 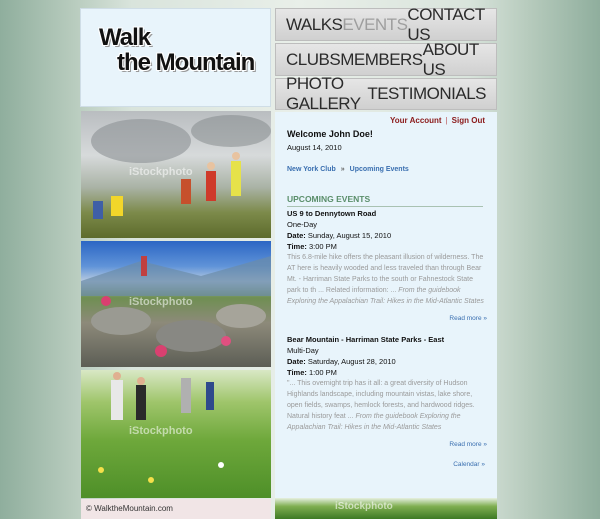 I want to click on grass-banner: iStockphoto, so click(x=386, y=508).